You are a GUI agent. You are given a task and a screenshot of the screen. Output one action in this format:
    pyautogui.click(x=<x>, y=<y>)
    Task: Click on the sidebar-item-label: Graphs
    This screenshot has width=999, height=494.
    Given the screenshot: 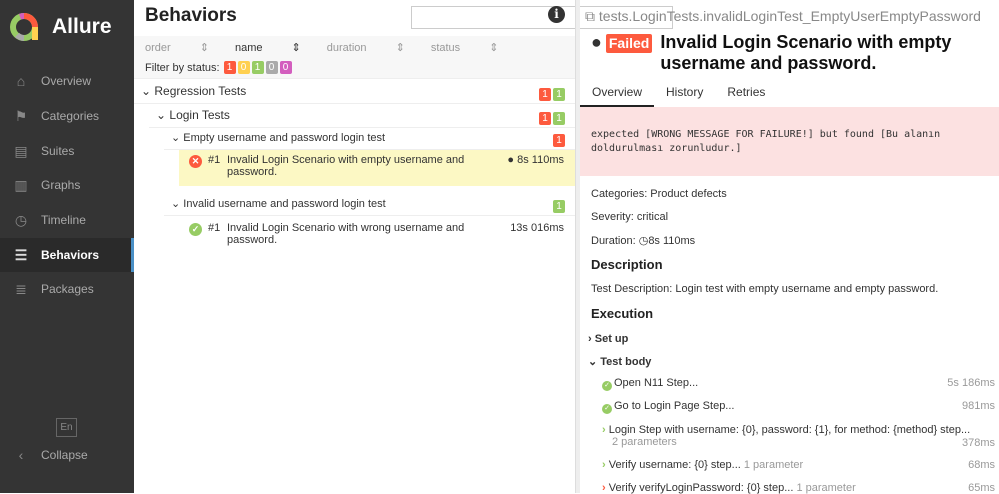 What is the action you would take?
    pyautogui.click(x=61, y=185)
    